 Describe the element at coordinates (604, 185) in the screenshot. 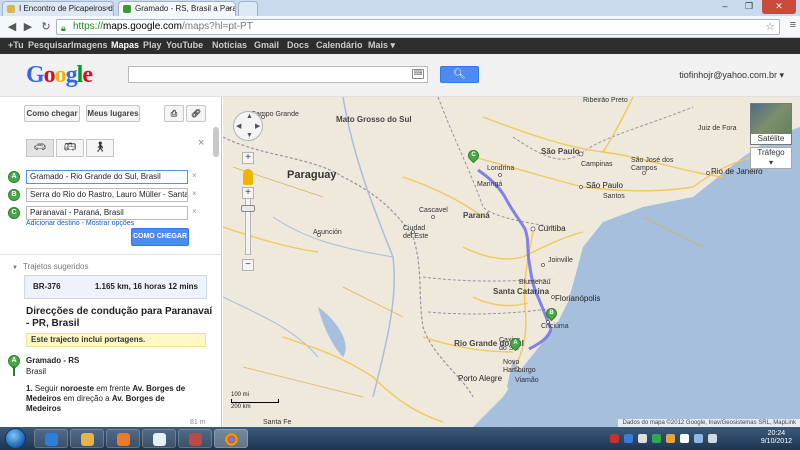

I see `label-sao-paulo-city: São Paulo` at that location.